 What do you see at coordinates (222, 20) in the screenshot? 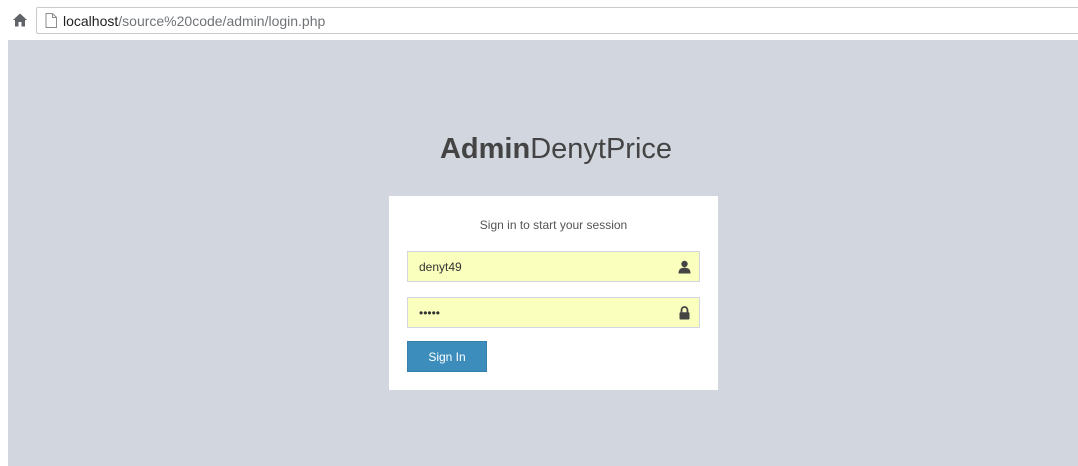
I see `url-path: /source%20code/admin/login.php` at bounding box center [222, 20].